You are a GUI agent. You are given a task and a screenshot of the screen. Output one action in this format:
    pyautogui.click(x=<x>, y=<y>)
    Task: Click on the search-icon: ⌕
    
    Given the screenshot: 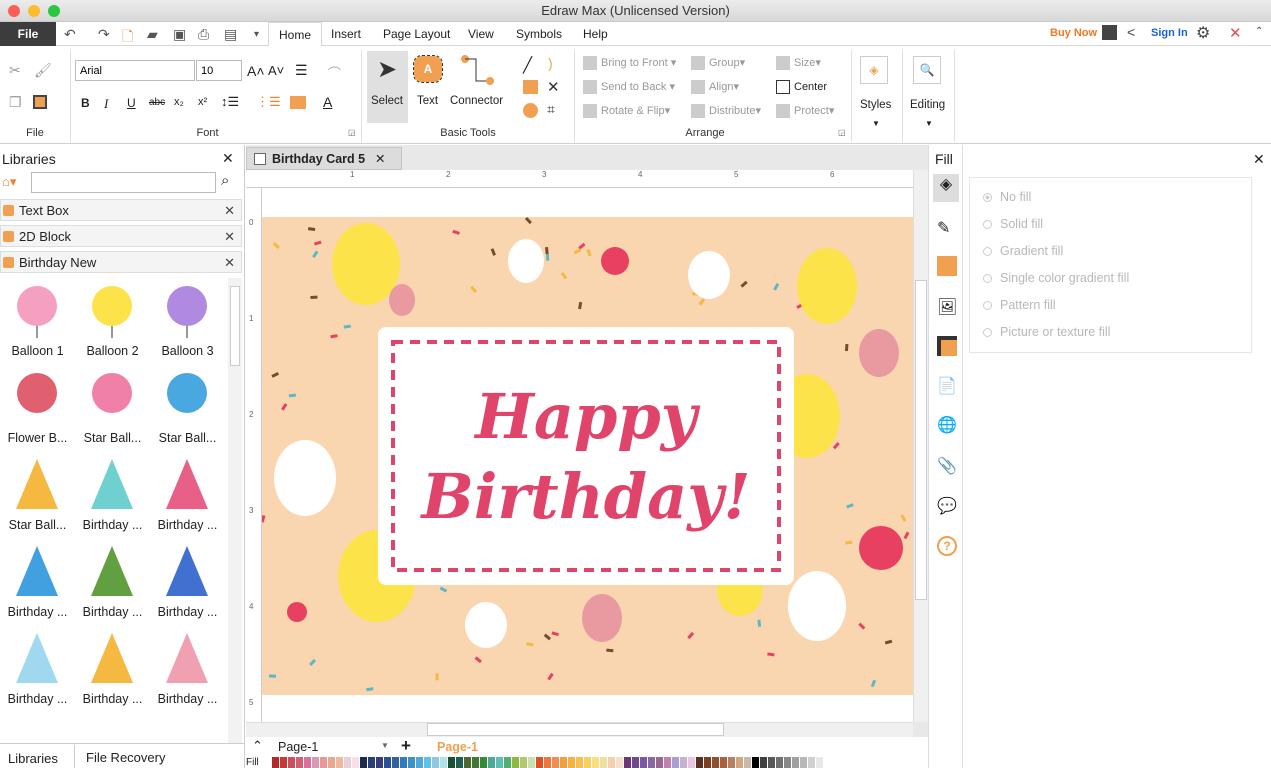 What is the action you would take?
    pyautogui.click(x=225, y=180)
    